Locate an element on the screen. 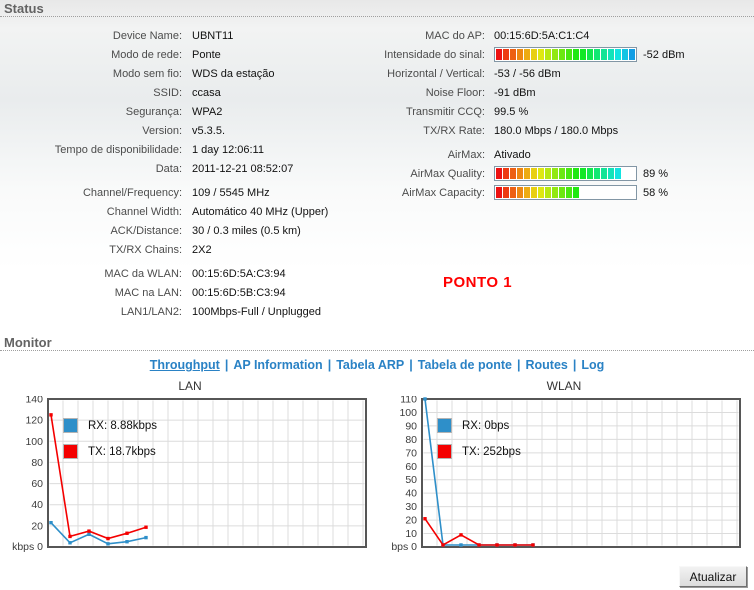  left-status-row: Version: v5.3.5. is located at coordinates (190, 130).